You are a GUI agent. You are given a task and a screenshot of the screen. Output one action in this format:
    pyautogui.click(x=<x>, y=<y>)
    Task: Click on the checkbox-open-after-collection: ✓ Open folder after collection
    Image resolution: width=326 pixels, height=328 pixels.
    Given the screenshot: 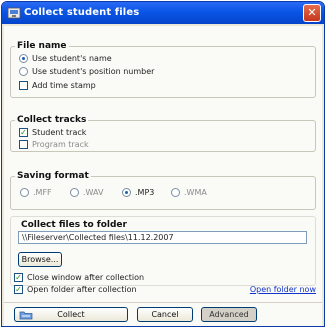 What is the action you would take?
    pyautogui.click(x=75, y=289)
    